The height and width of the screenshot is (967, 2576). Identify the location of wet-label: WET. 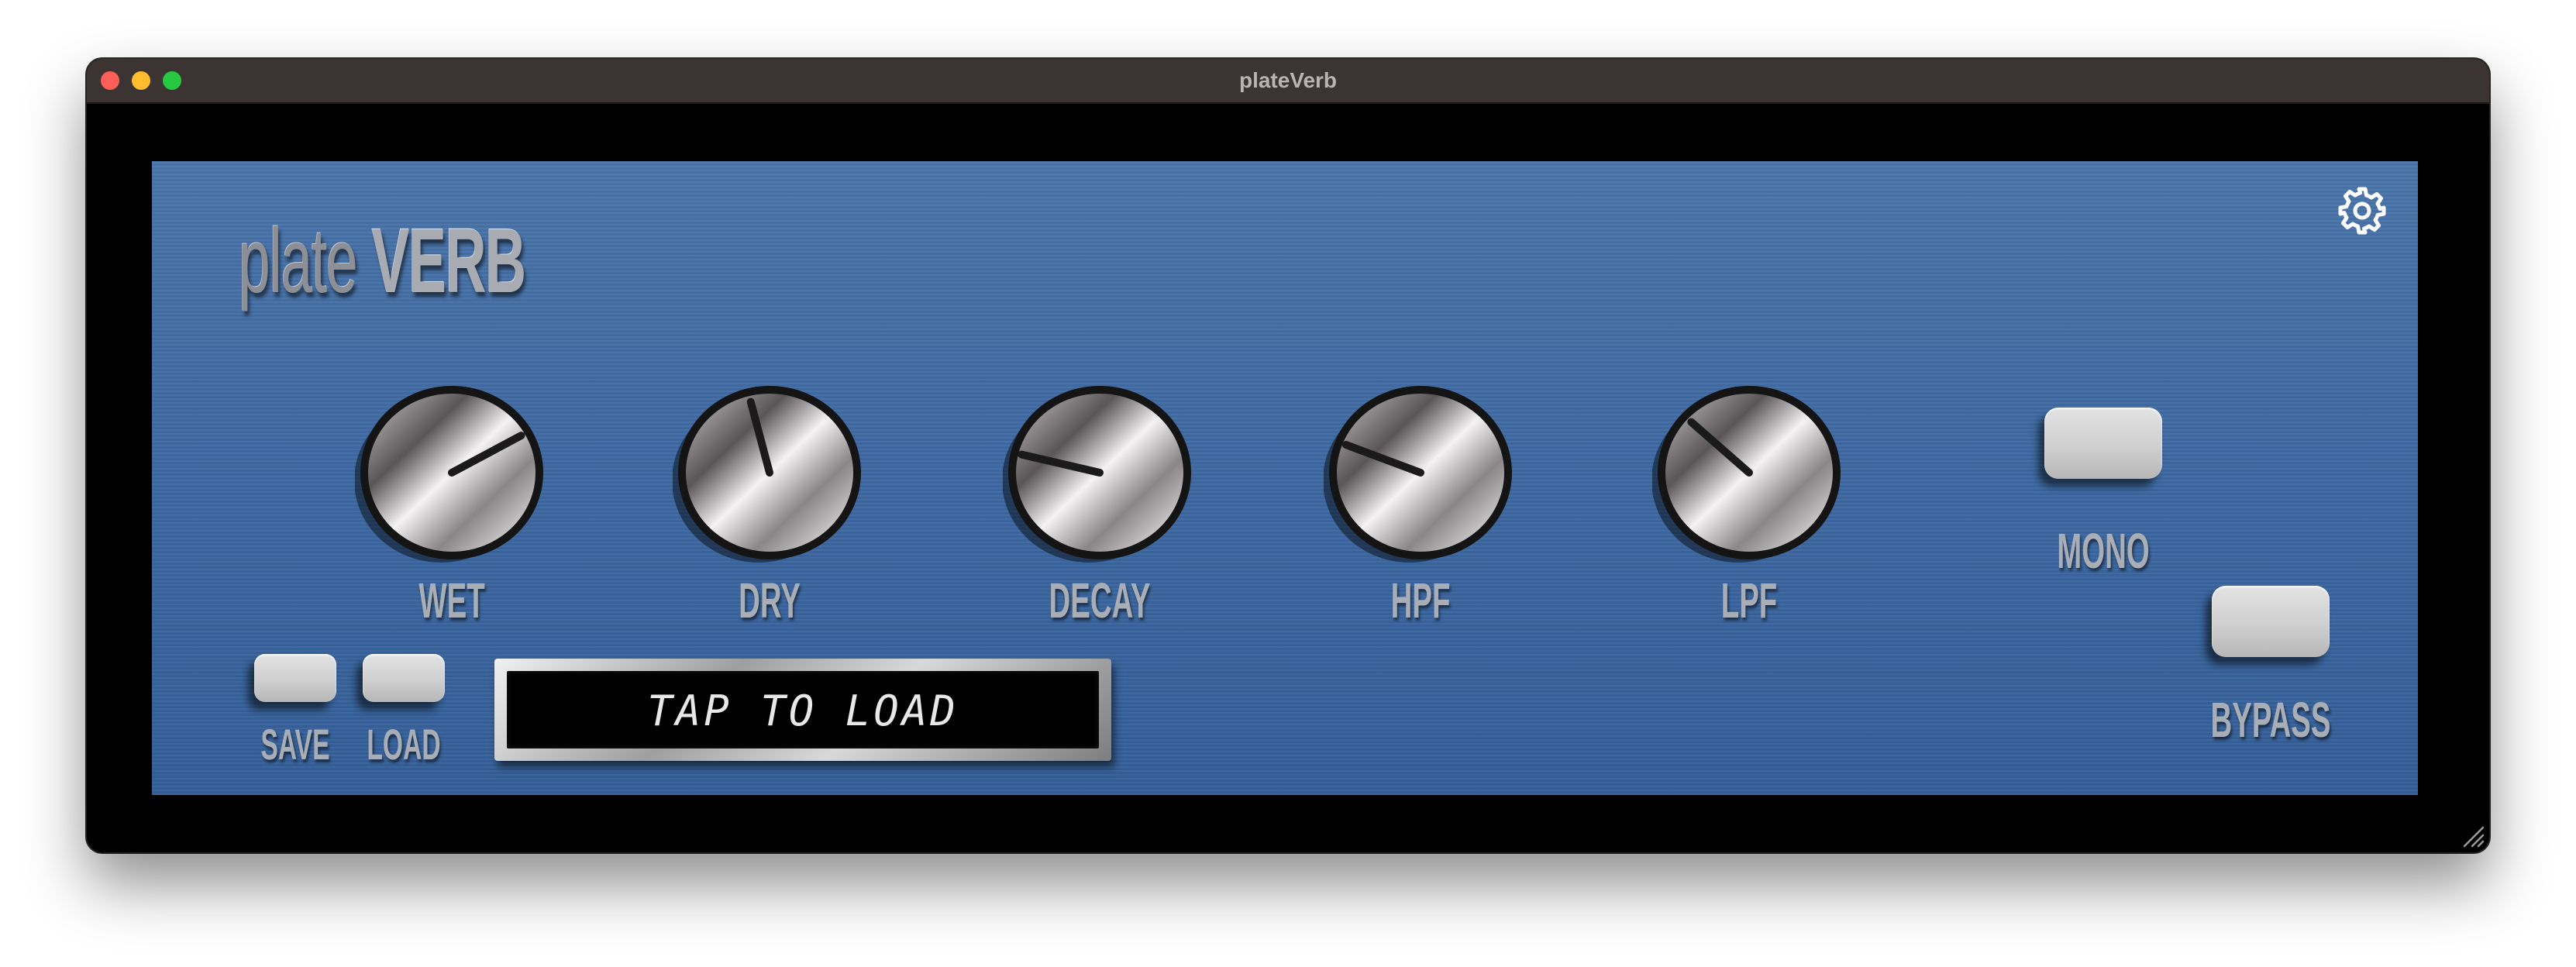
(451, 600).